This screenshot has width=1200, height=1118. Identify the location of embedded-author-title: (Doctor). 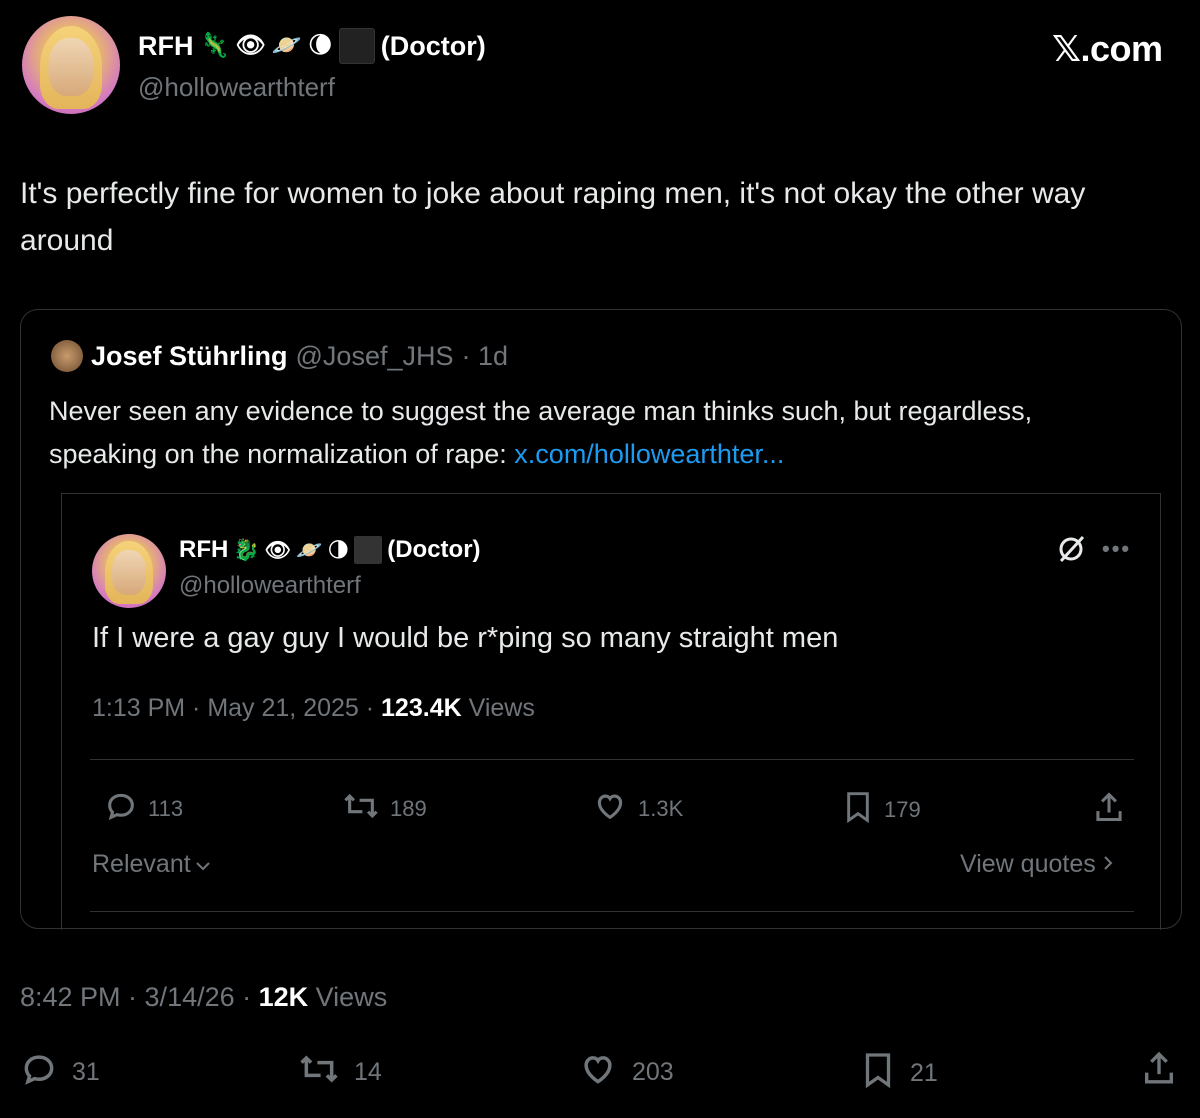
(434, 549).